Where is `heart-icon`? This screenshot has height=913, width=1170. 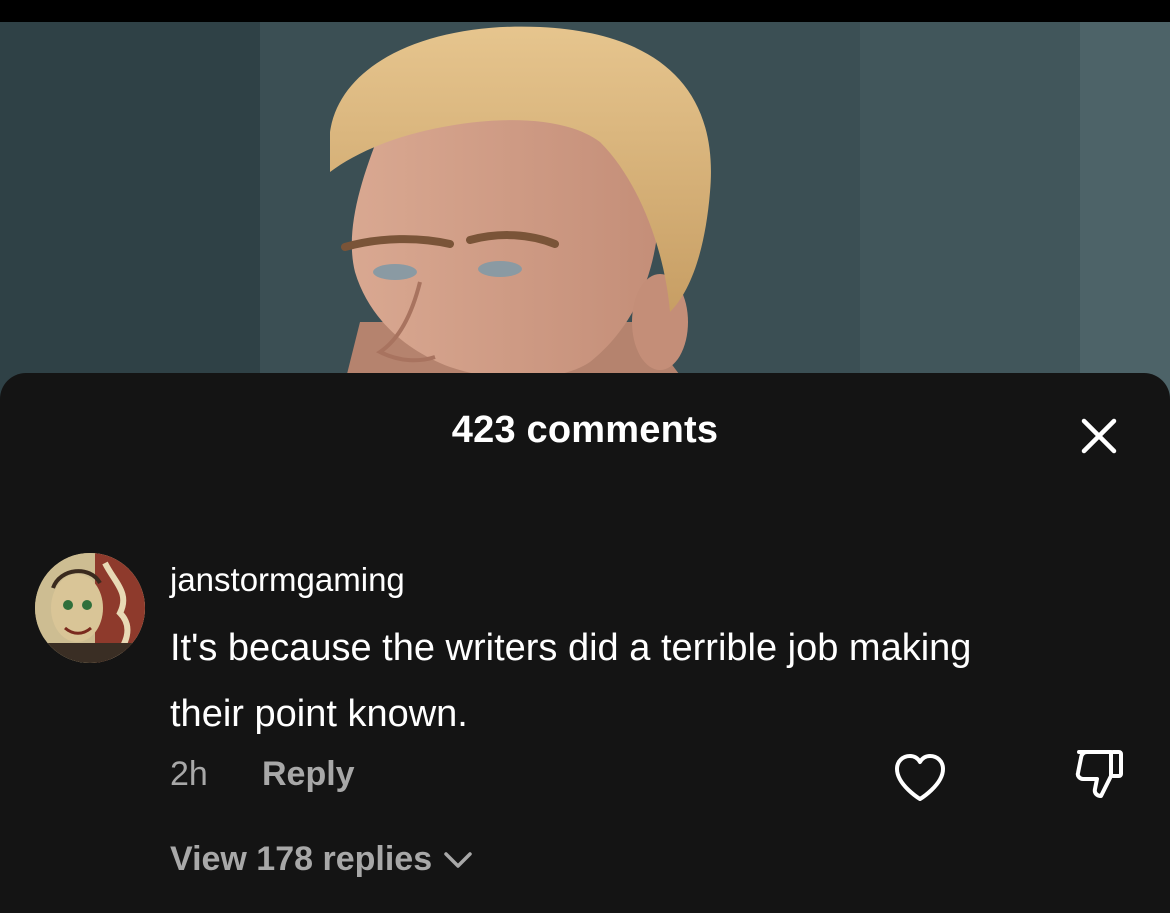 heart-icon is located at coordinates (920, 778).